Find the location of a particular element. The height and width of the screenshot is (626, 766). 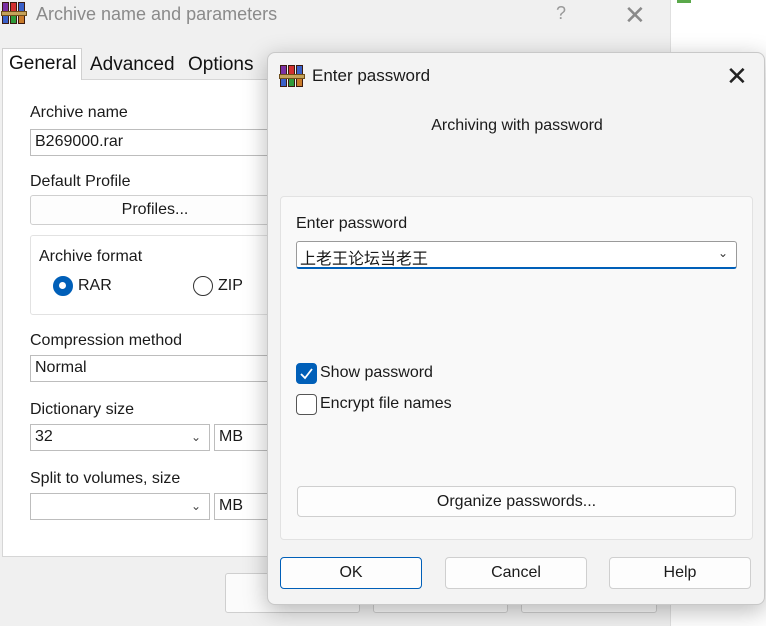

title-bar: Archive name and parameters ? ✕ is located at coordinates (335, 15).